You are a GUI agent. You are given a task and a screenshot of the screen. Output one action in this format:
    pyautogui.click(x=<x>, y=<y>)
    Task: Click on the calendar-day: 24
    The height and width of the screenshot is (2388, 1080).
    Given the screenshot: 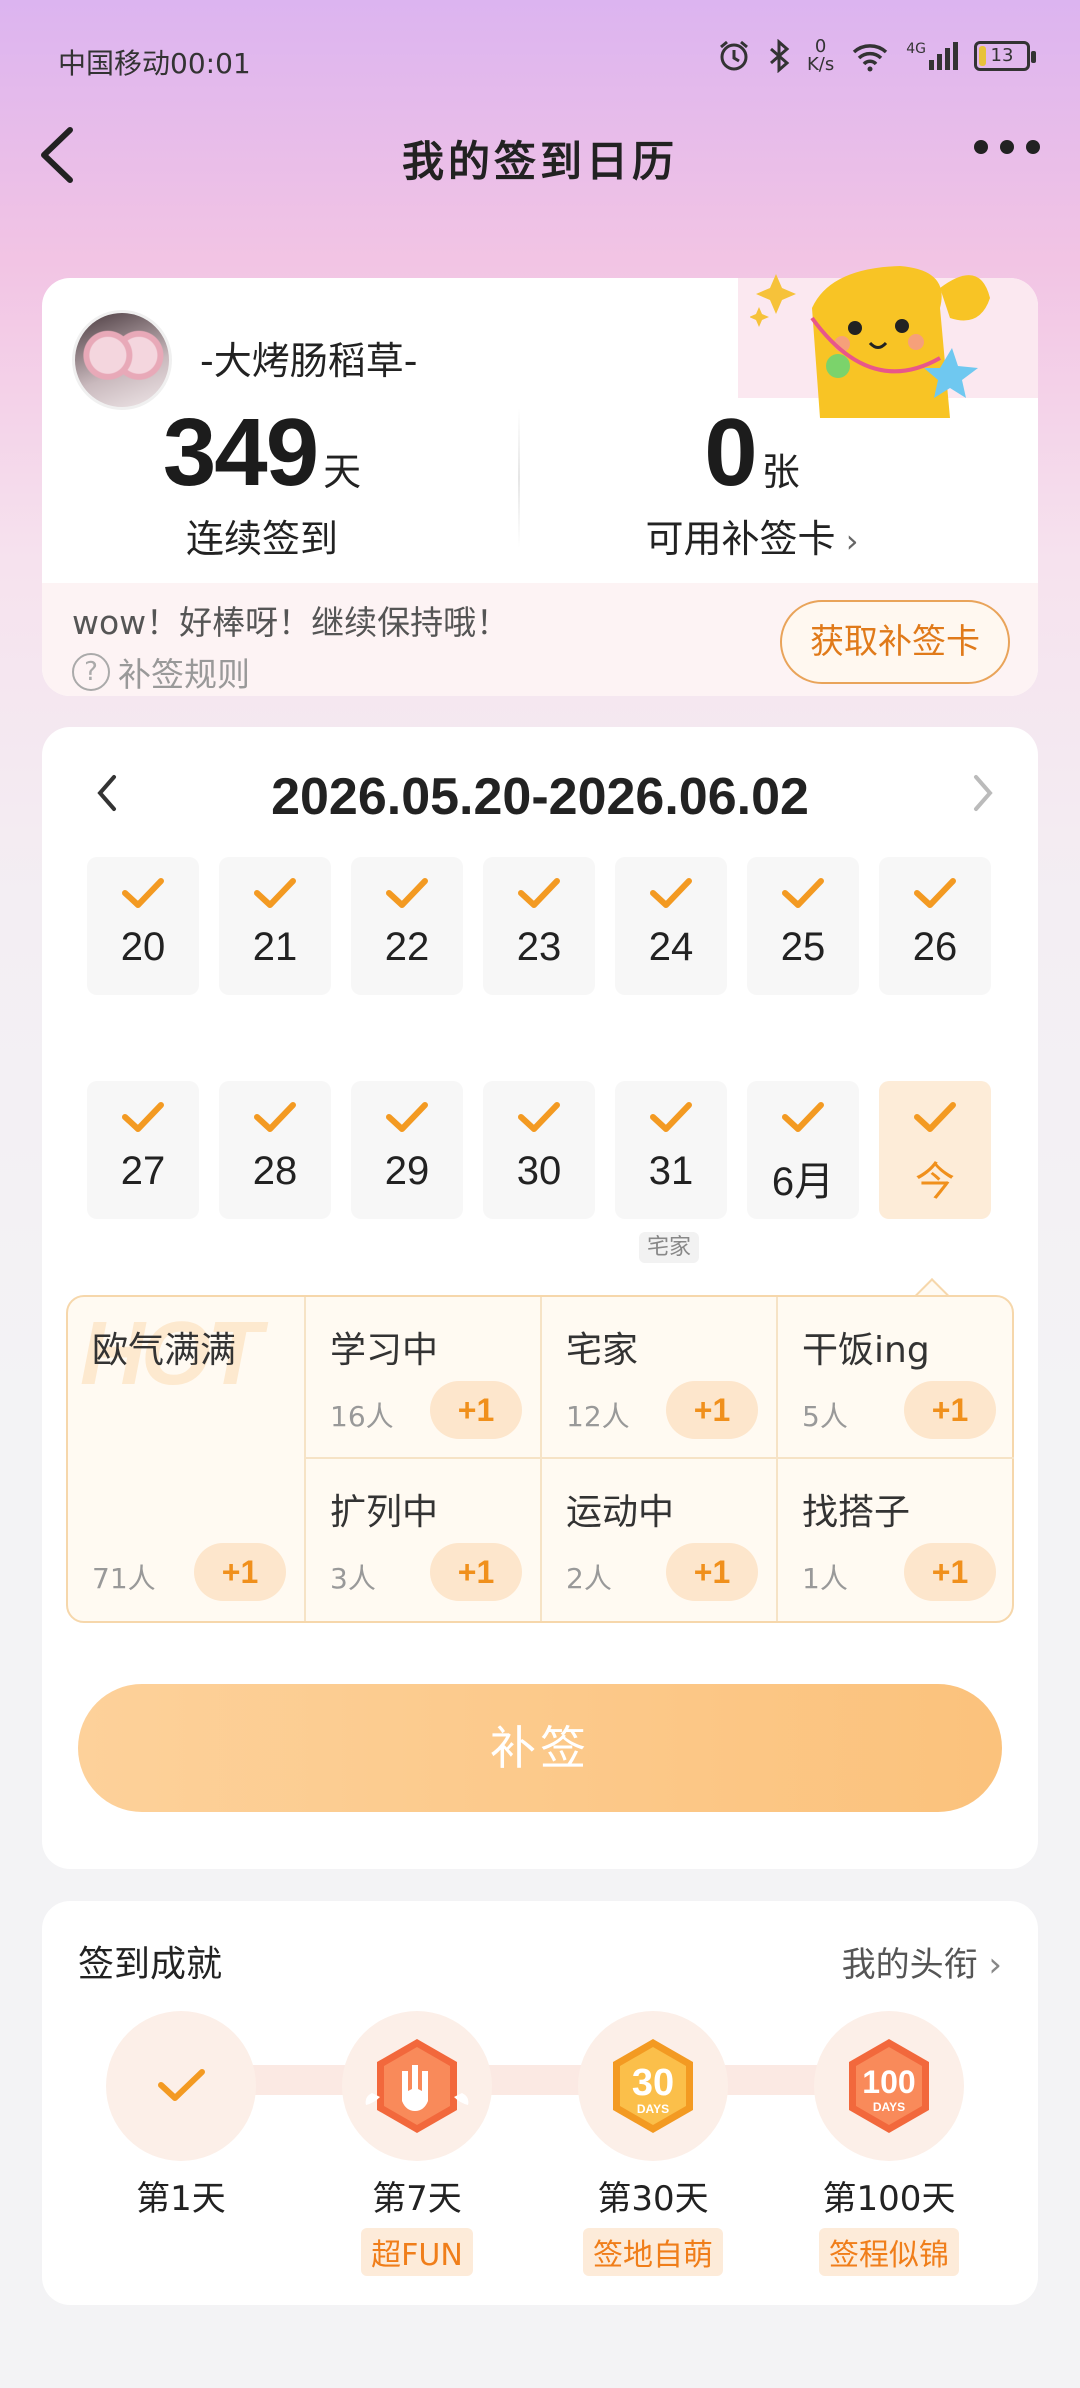 What is the action you would take?
    pyautogui.click(x=671, y=926)
    